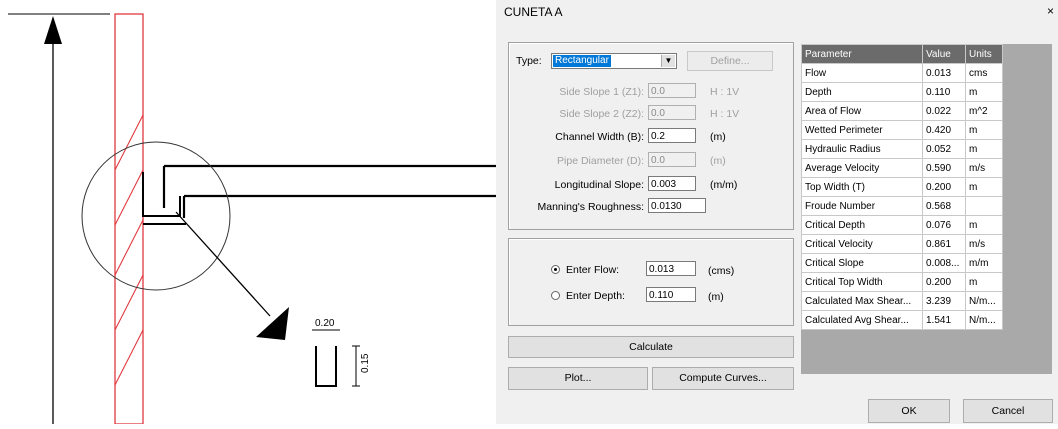 The width and height of the screenshot is (1058, 429). Describe the element at coordinates (672, 159) in the screenshot. I see `pipe-diameter-input: 0.0` at that location.